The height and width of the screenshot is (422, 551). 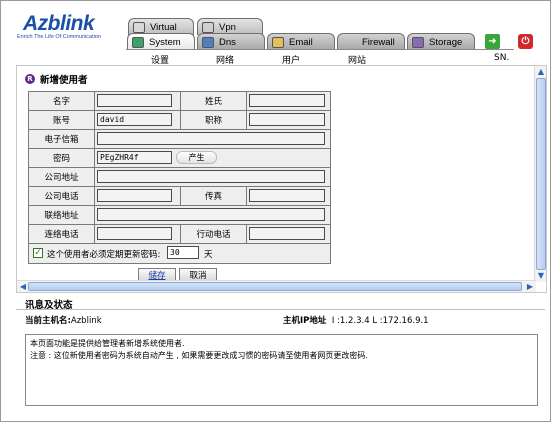 What do you see at coordinates (64, 80) in the screenshot?
I see `section-title: 新增使用者` at bounding box center [64, 80].